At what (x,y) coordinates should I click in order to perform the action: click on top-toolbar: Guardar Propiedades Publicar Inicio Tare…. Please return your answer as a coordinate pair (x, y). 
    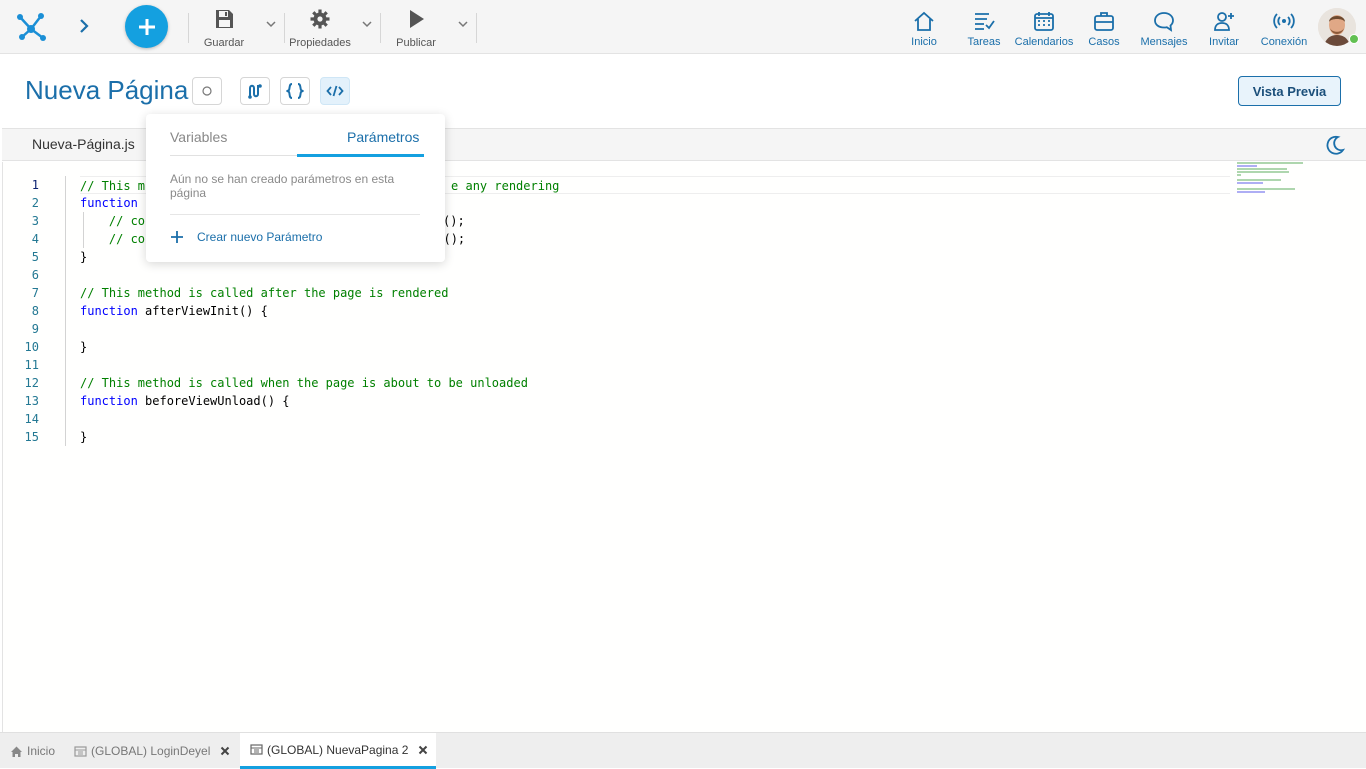
    Looking at the image, I should click on (683, 27).